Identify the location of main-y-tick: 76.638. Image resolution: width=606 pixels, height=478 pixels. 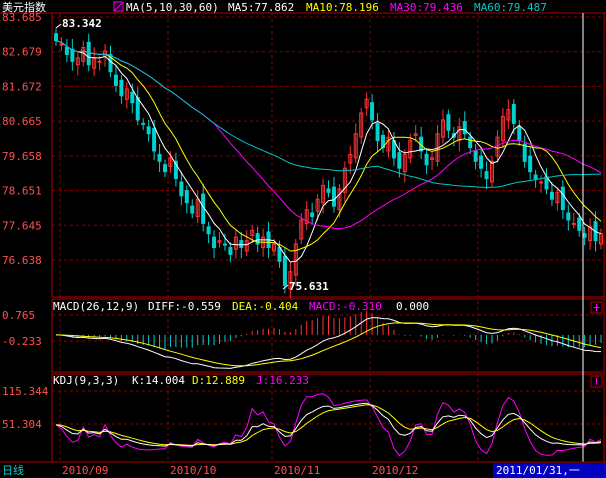
(22, 260).